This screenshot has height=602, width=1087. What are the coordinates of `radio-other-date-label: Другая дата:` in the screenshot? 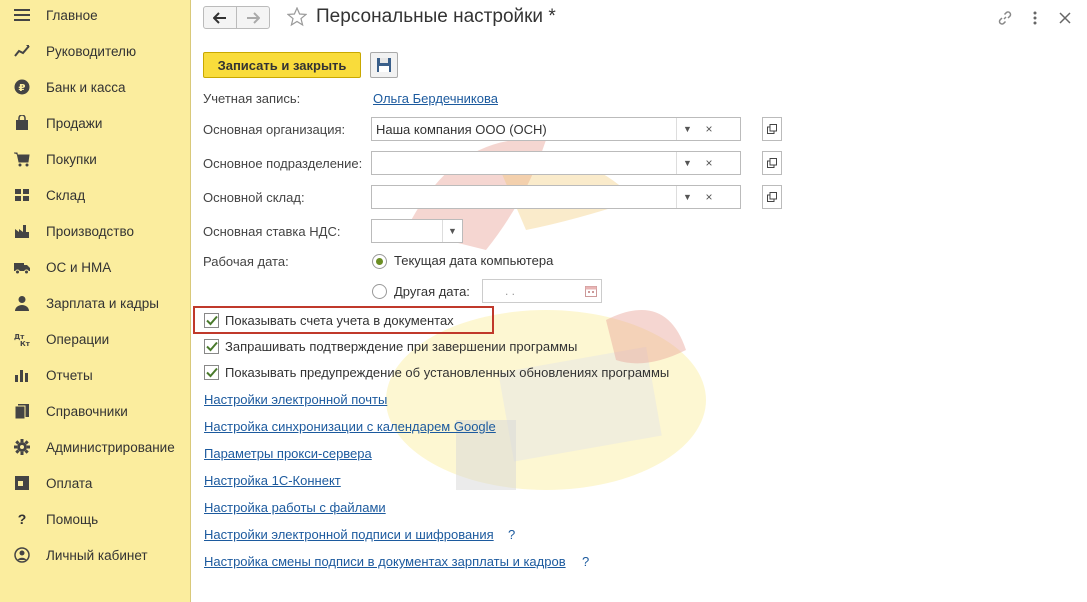 It's located at (432, 291).